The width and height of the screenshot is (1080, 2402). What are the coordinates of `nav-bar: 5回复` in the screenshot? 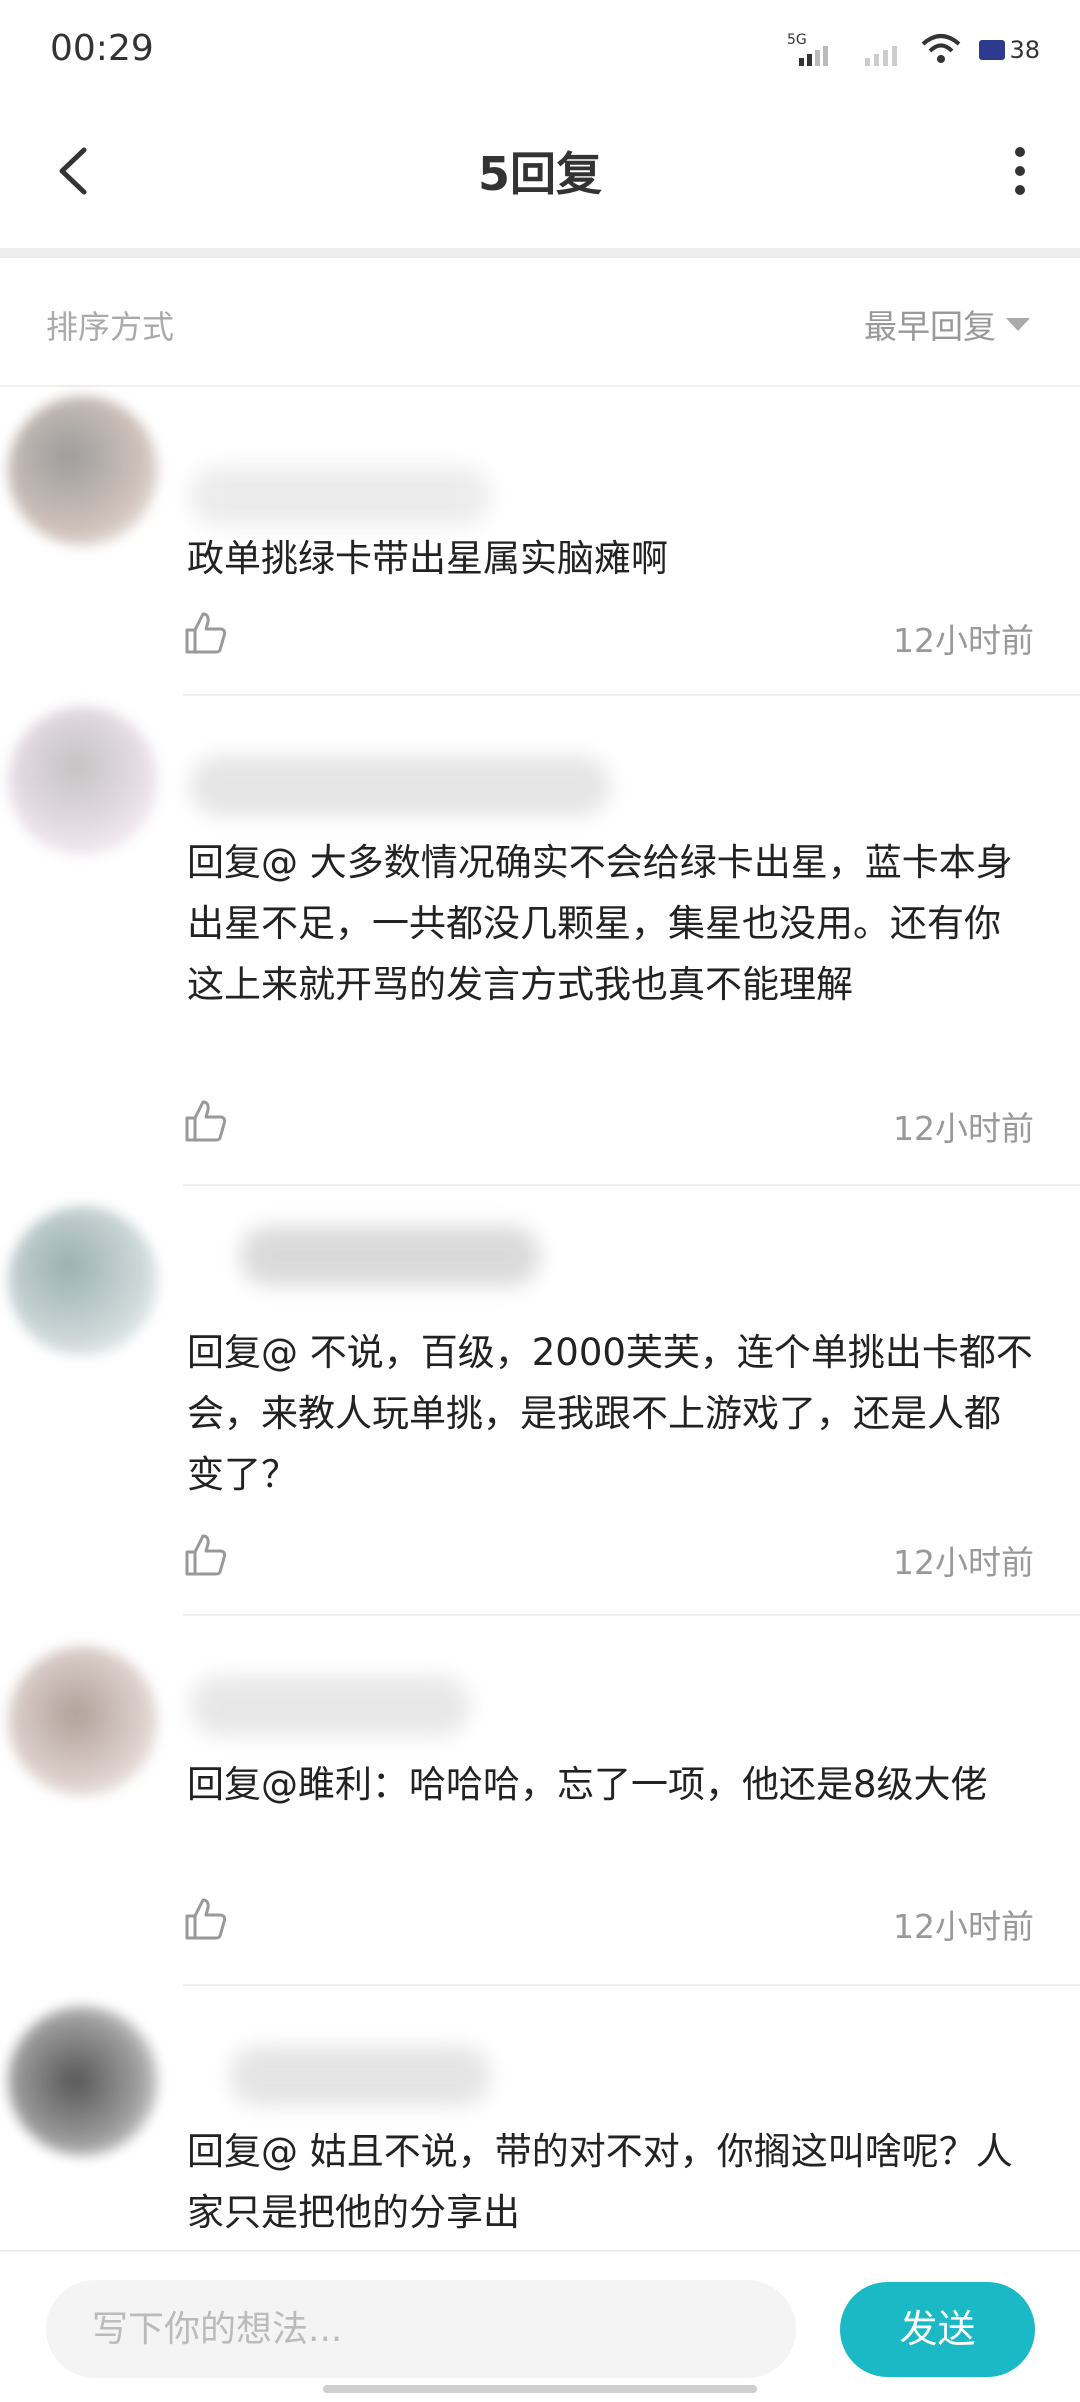 It's located at (540, 175).